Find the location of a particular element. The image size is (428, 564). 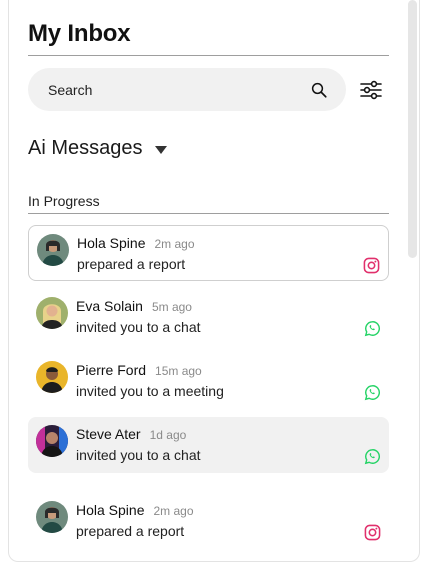

timestamp: 15m ago is located at coordinates (178, 371).